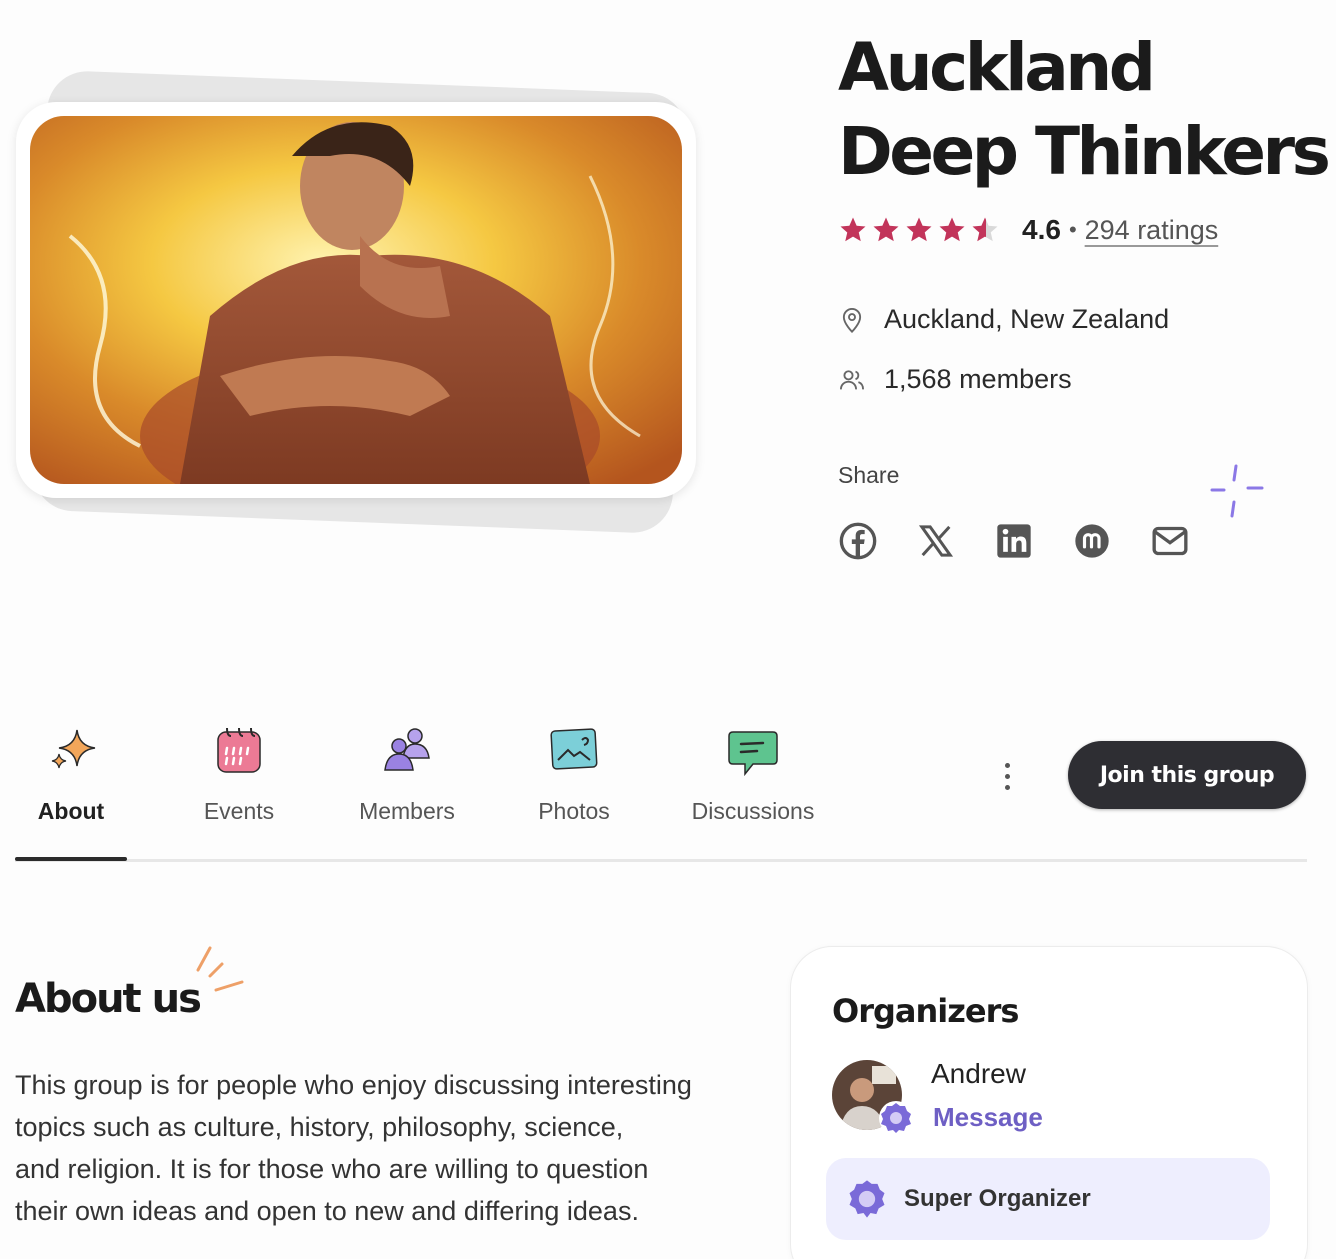  What do you see at coordinates (978, 1074) in the screenshot?
I see `organizer-name: Andrew` at bounding box center [978, 1074].